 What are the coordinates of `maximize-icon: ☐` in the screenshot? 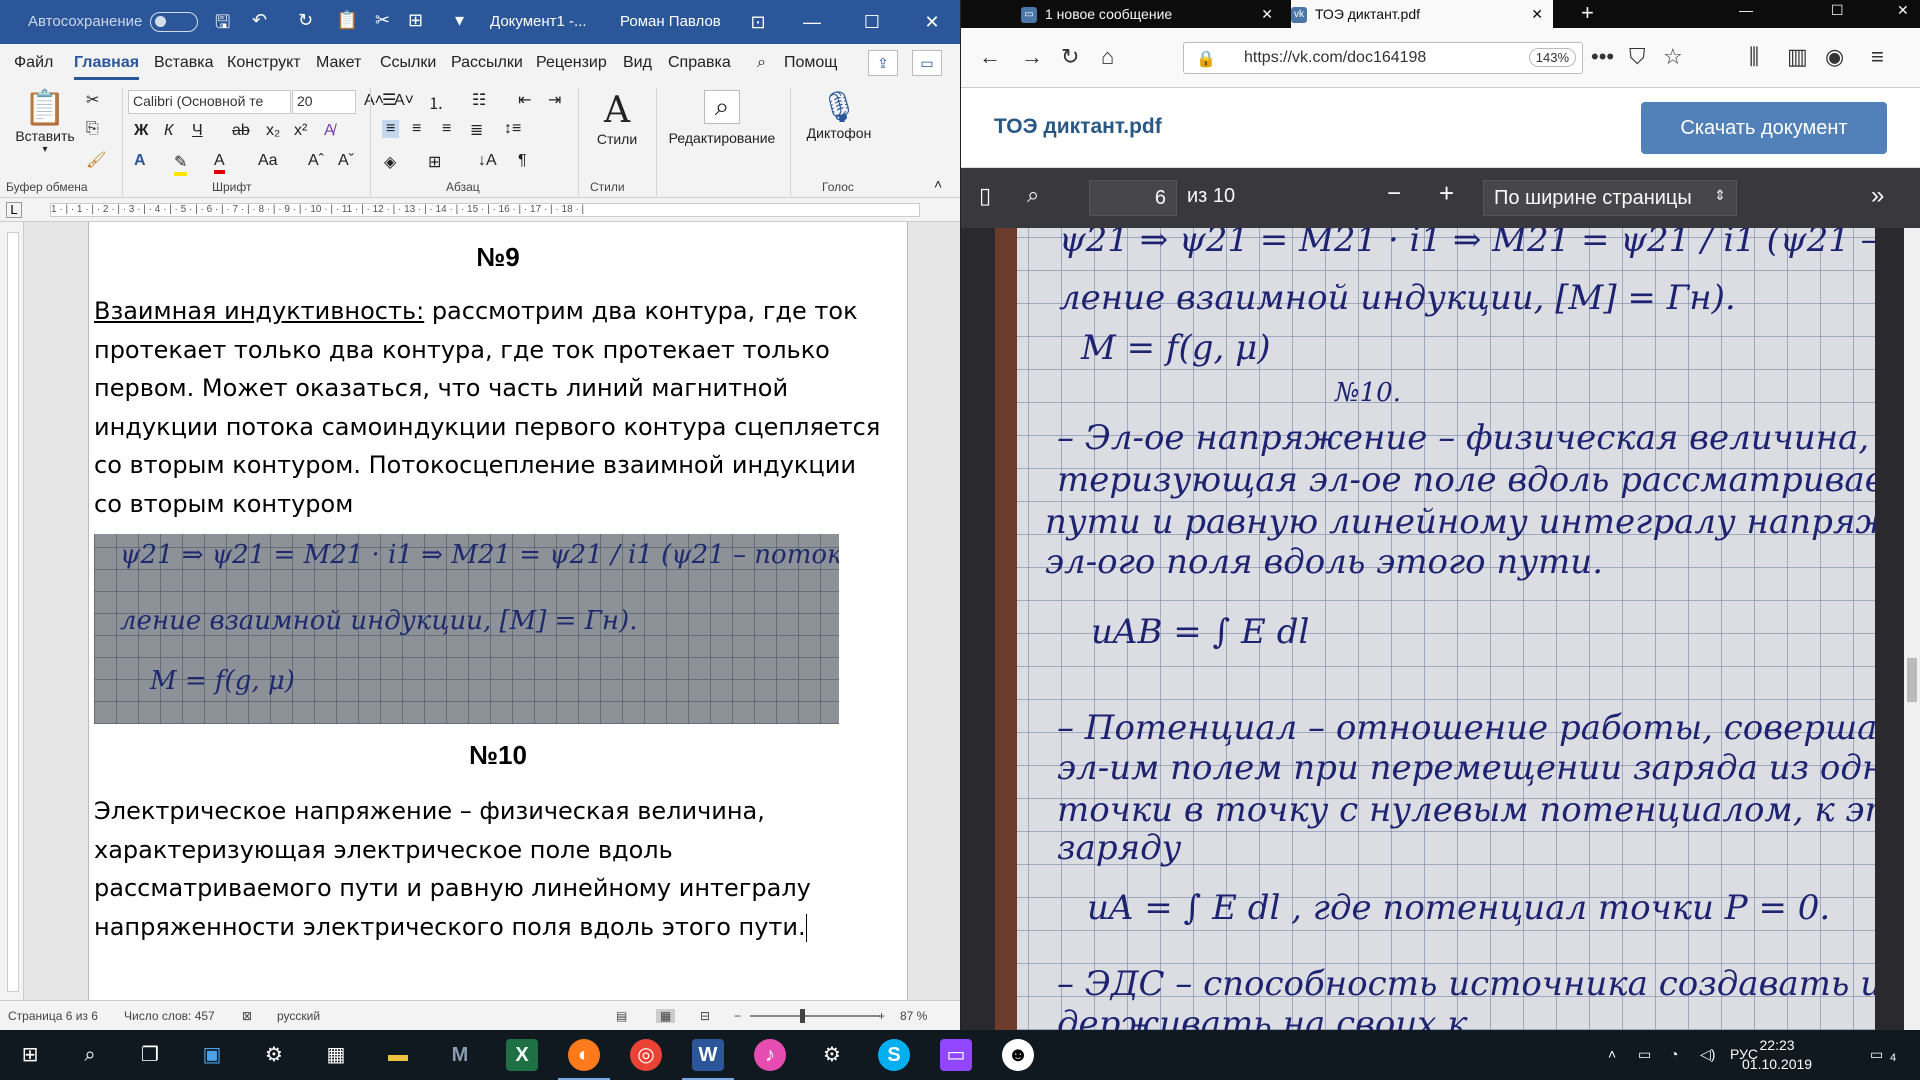 It's located at (872, 22).